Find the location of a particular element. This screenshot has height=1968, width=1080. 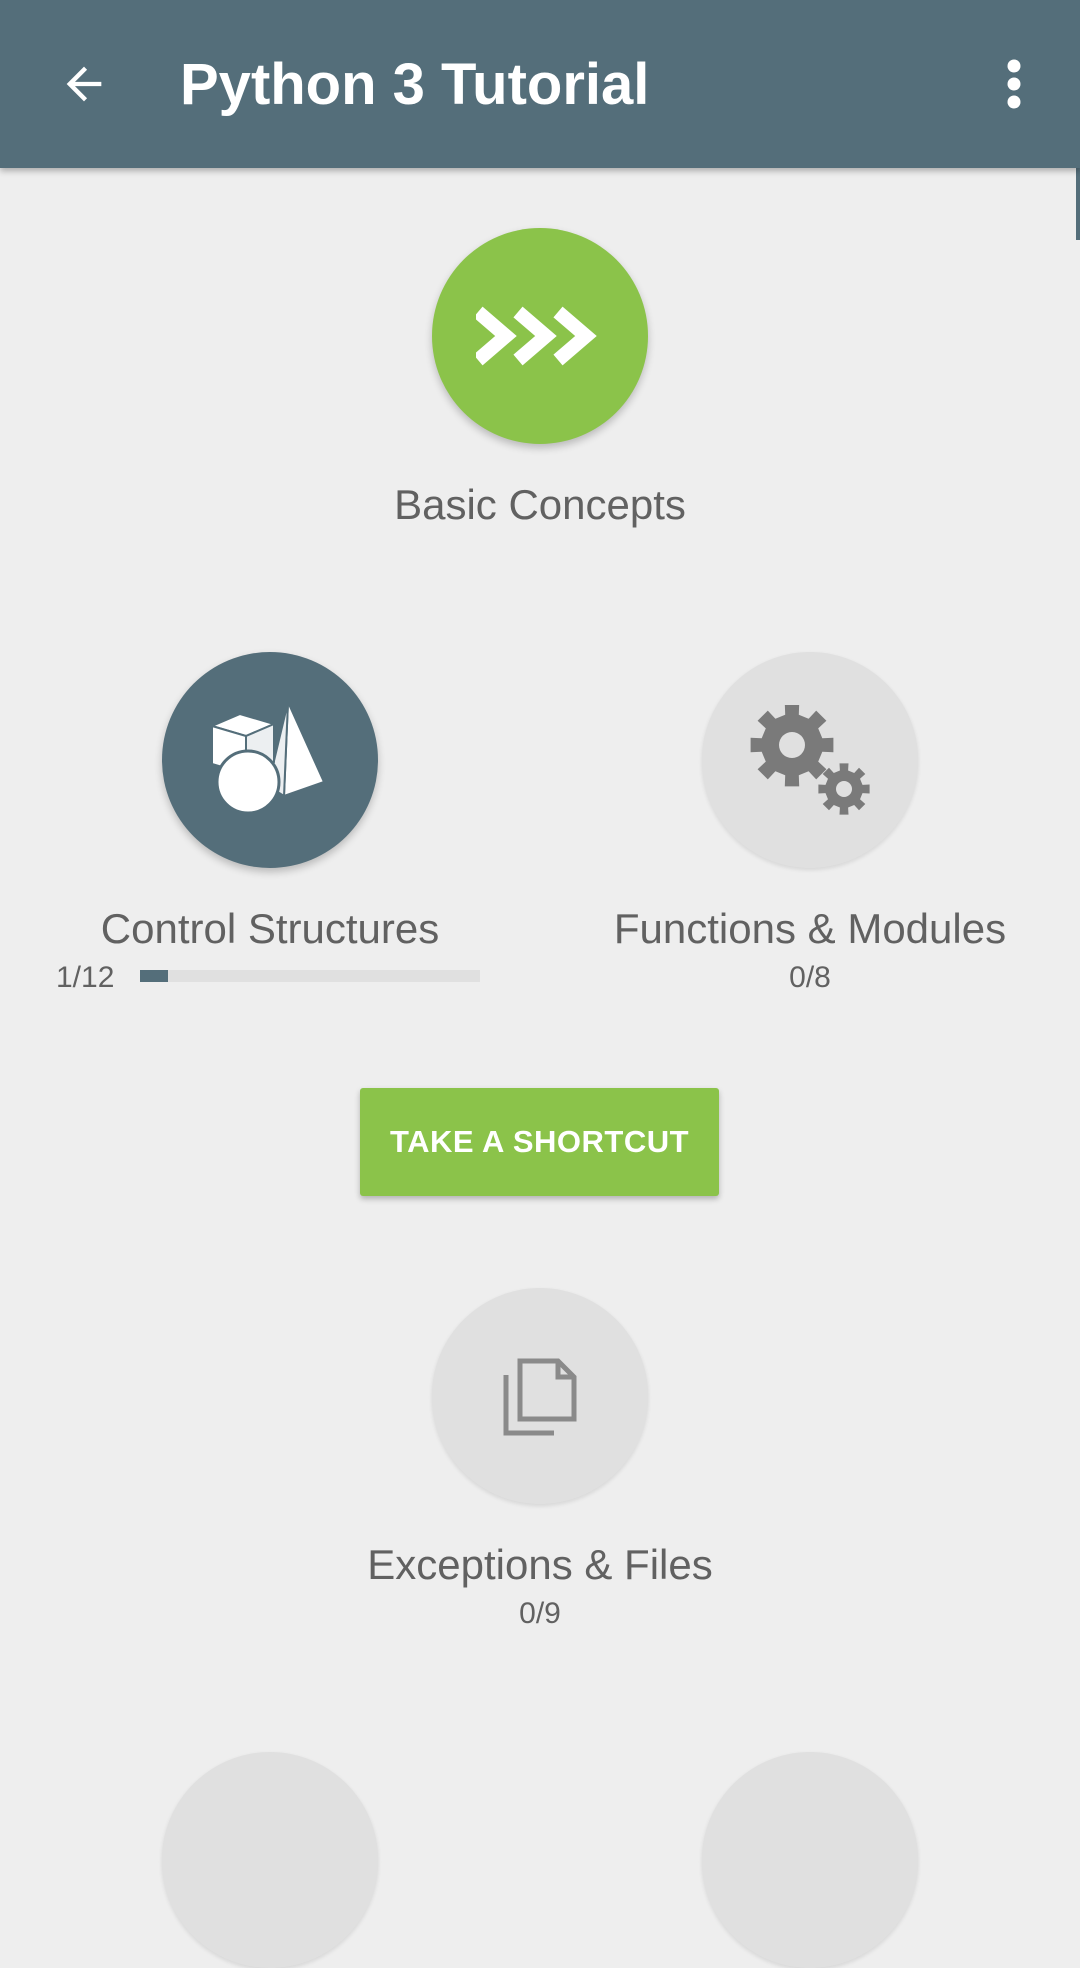

module-functions-modules-label: Functions & Modules is located at coordinates (810, 928).